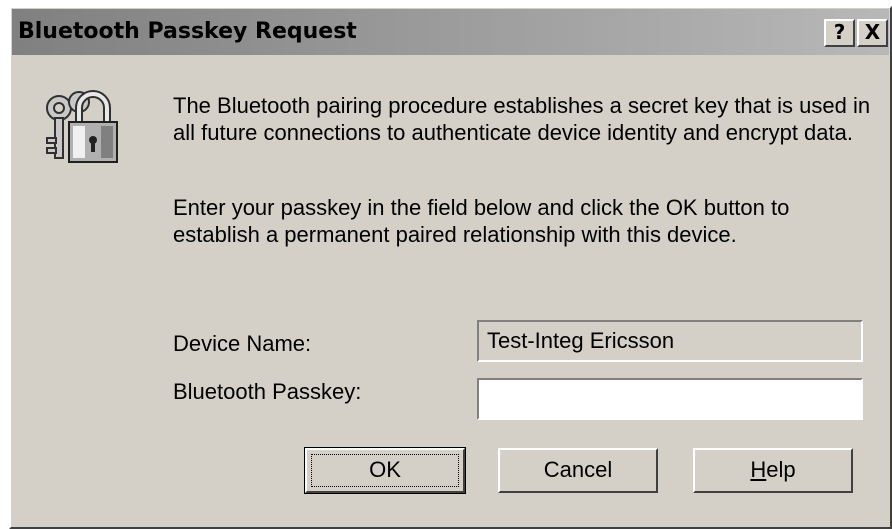 Image resolution: width=892 pixels, height=529 pixels. Describe the element at coordinates (758, 469) in the screenshot. I see `help-mnemonic: H` at that location.